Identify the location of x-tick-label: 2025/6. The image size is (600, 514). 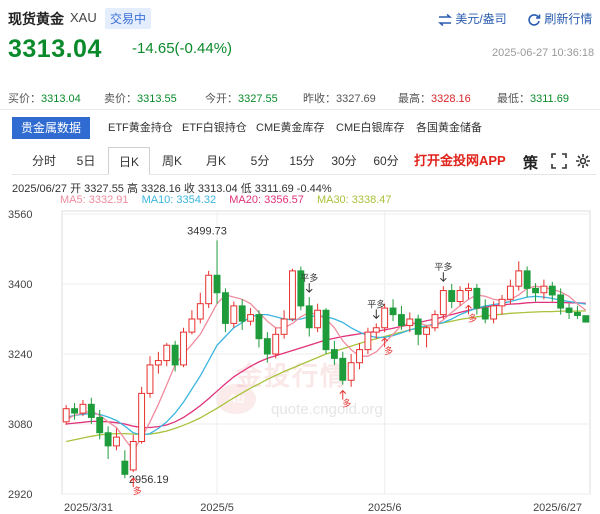
(385, 508).